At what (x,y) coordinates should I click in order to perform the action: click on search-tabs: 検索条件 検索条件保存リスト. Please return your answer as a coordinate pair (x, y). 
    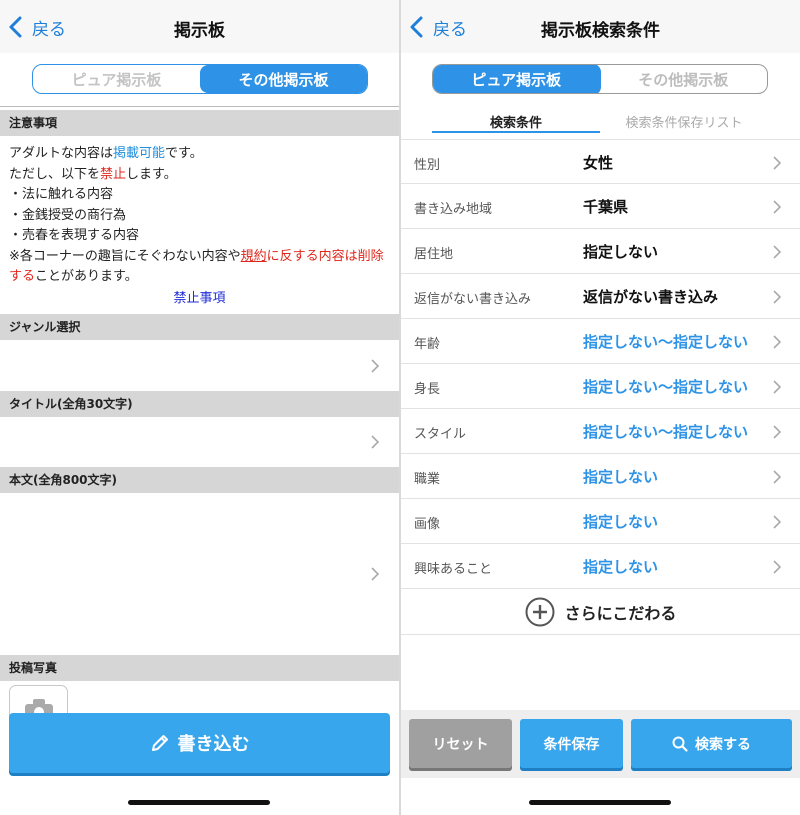
    Looking at the image, I should click on (600, 123).